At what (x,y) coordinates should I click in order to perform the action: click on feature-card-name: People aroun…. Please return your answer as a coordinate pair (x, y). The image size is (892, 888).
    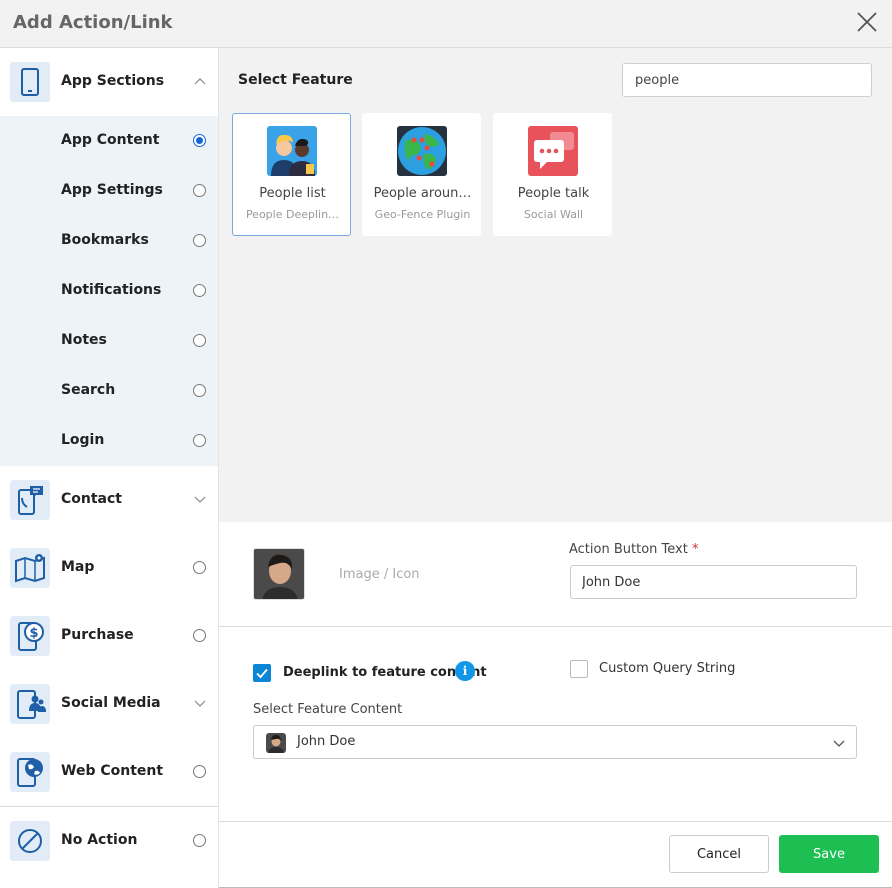
    Looking at the image, I should click on (422, 193).